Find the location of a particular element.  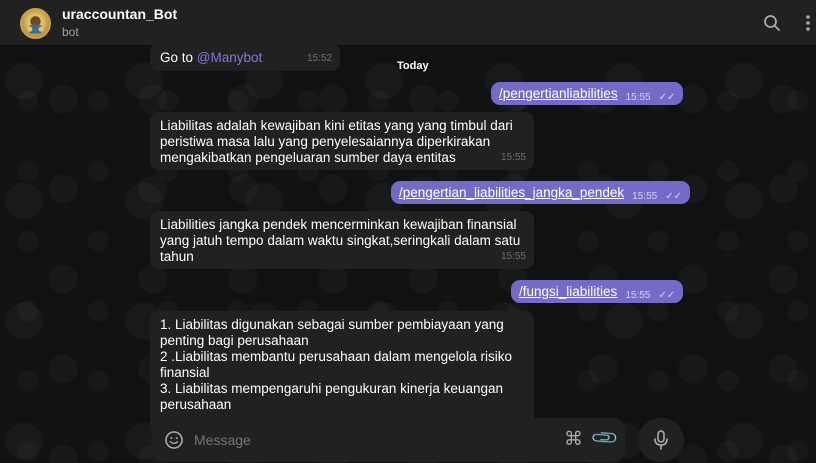

attach-icon: 📎 is located at coordinates (605, 438).